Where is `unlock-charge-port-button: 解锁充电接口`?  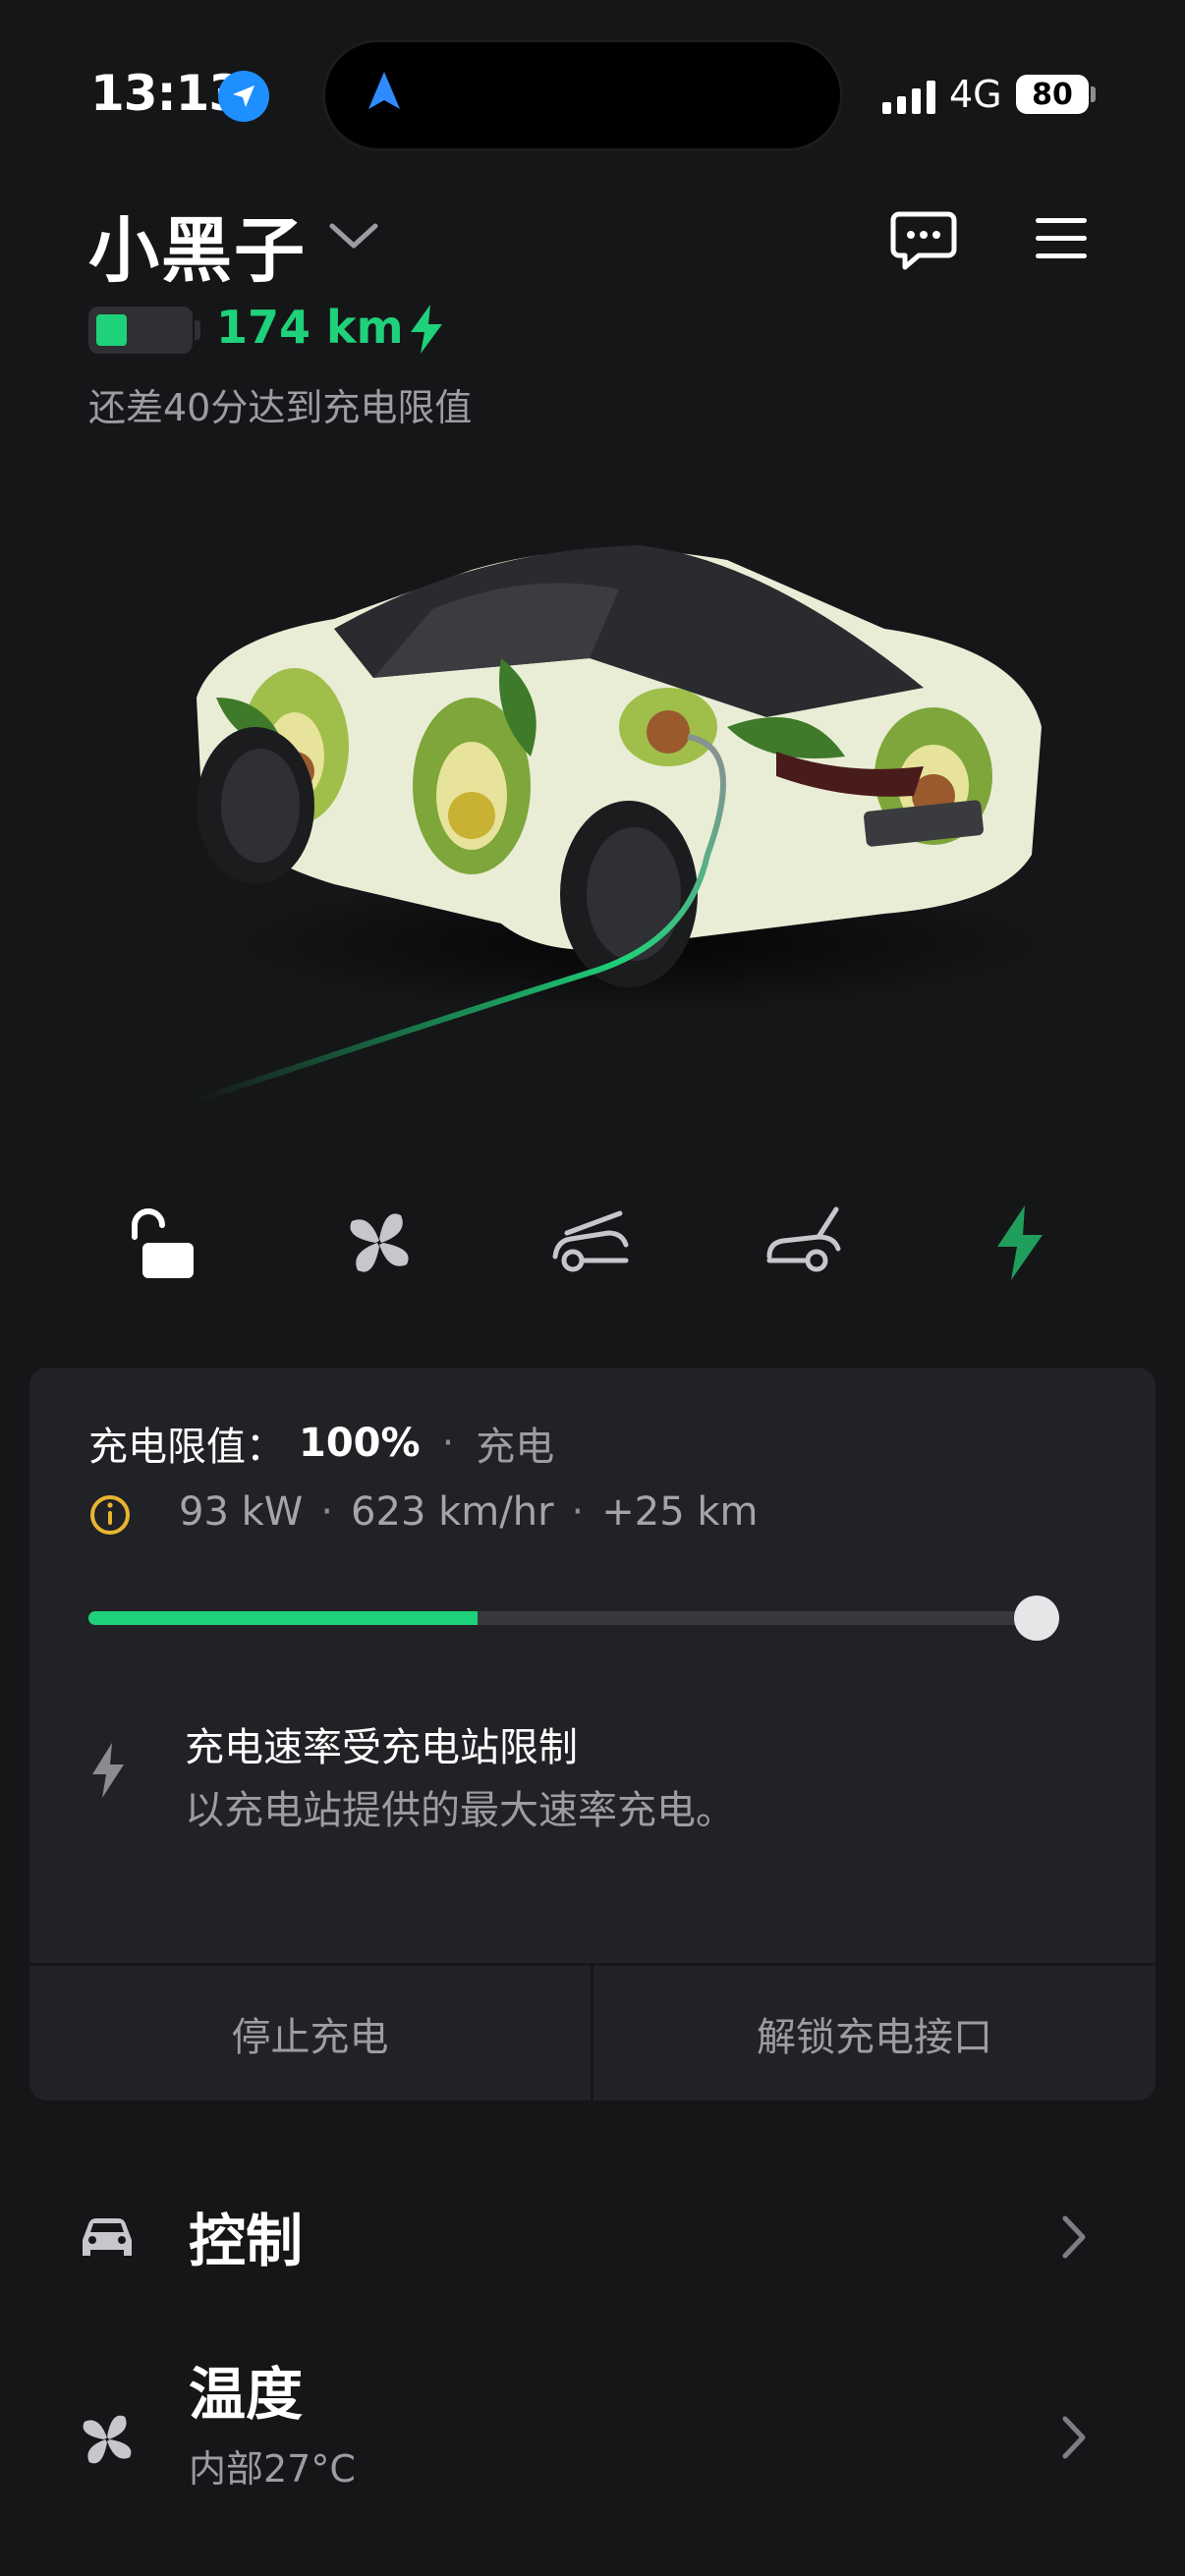
unlock-charge-port-button: 解锁充电接口 is located at coordinates (875, 2033).